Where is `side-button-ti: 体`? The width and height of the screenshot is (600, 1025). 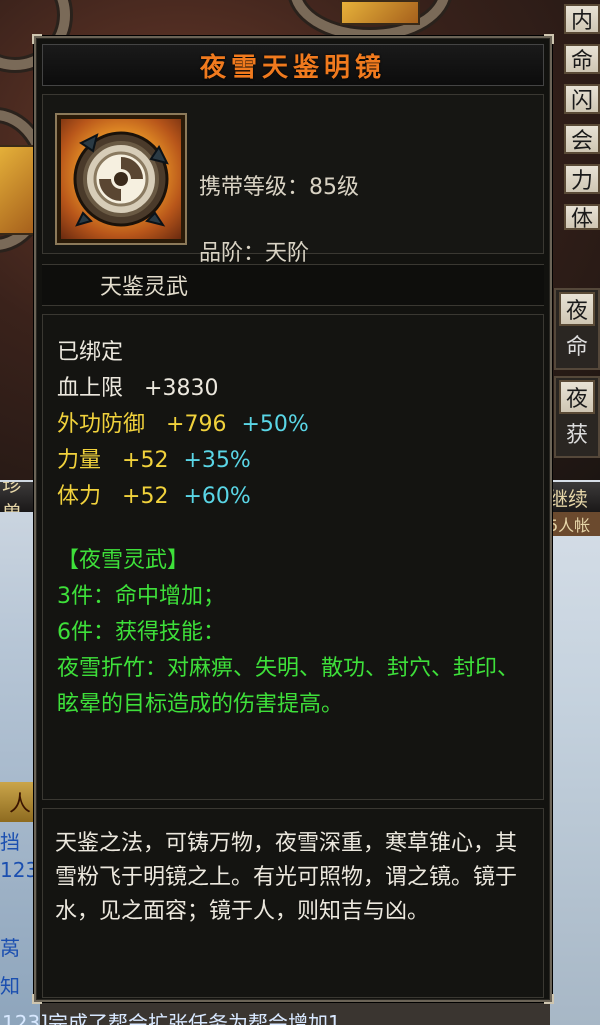 side-button-ti: 体 is located at coordinates (582, 217).